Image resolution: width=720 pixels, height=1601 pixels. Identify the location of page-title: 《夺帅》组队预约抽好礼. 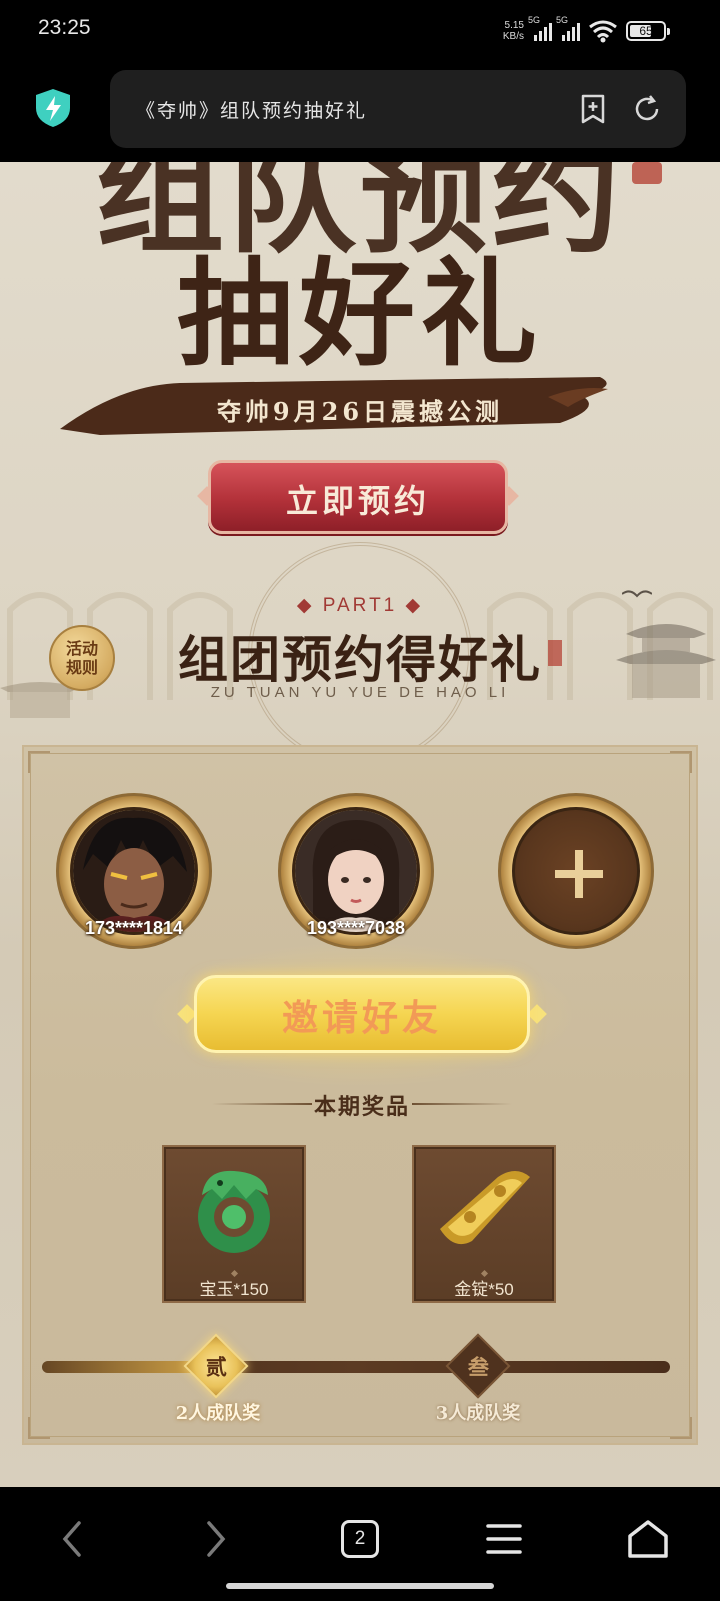
(252, 111).